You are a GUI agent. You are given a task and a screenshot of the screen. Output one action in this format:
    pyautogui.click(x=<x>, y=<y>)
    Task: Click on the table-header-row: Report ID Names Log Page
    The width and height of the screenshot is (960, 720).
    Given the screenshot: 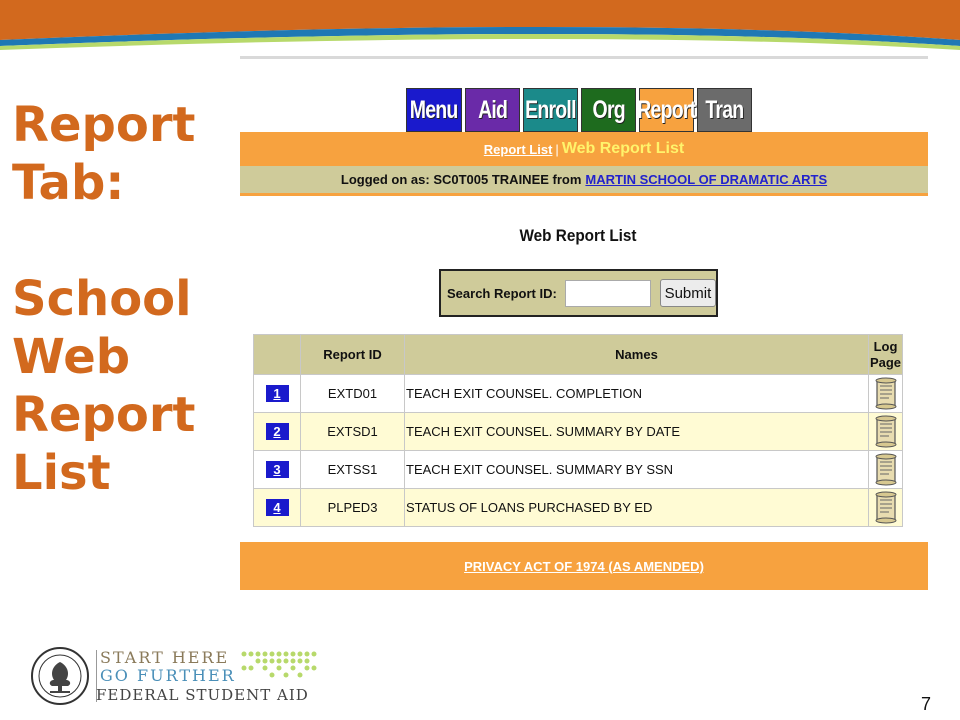 What is the action you would take?
    pyautogui.click(x=578, y=354)
    